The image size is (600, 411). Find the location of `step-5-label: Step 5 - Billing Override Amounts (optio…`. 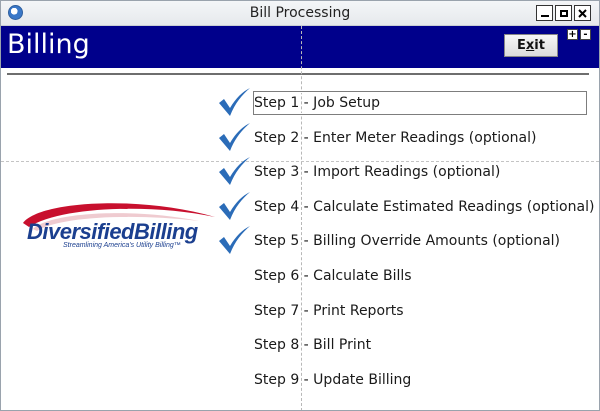

step-5-label: Step 5 - Billing Override Amounts (optio… is located at coordinates (407, 241).